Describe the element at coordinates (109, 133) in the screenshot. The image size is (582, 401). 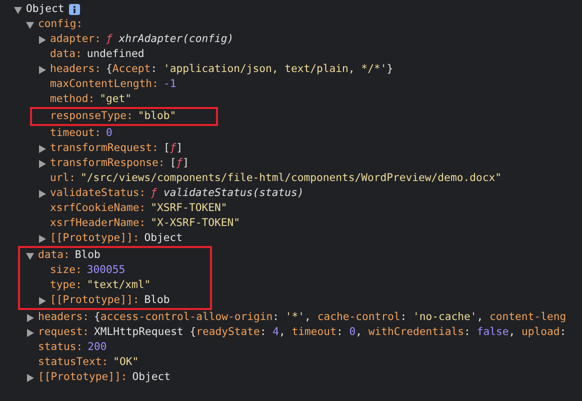
I see `property-value: 0` at that location.